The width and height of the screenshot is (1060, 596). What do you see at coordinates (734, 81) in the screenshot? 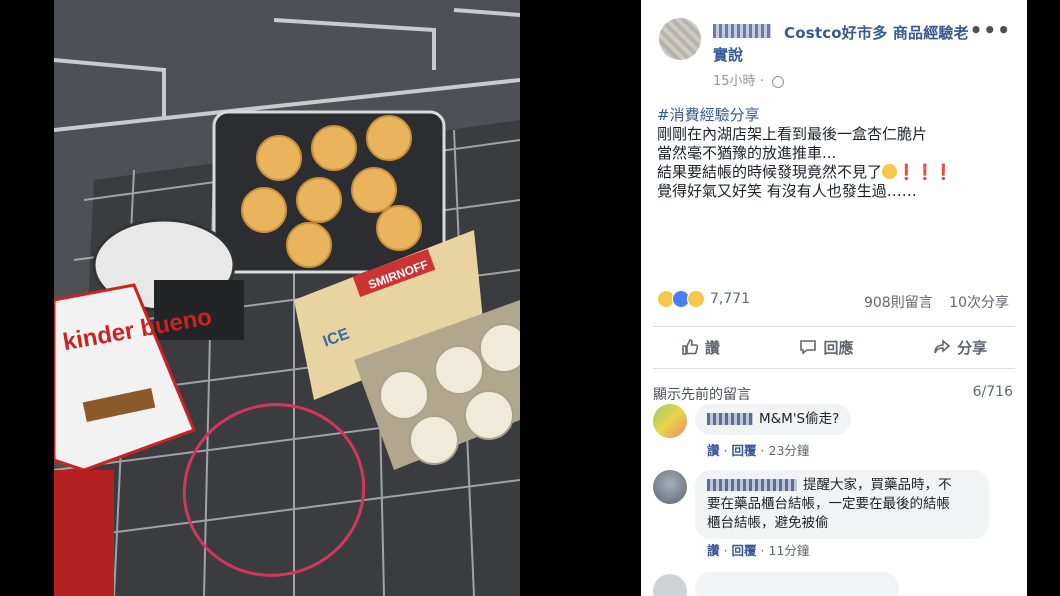
I see `post-time: 15小時` at bounding box center [734, 81].